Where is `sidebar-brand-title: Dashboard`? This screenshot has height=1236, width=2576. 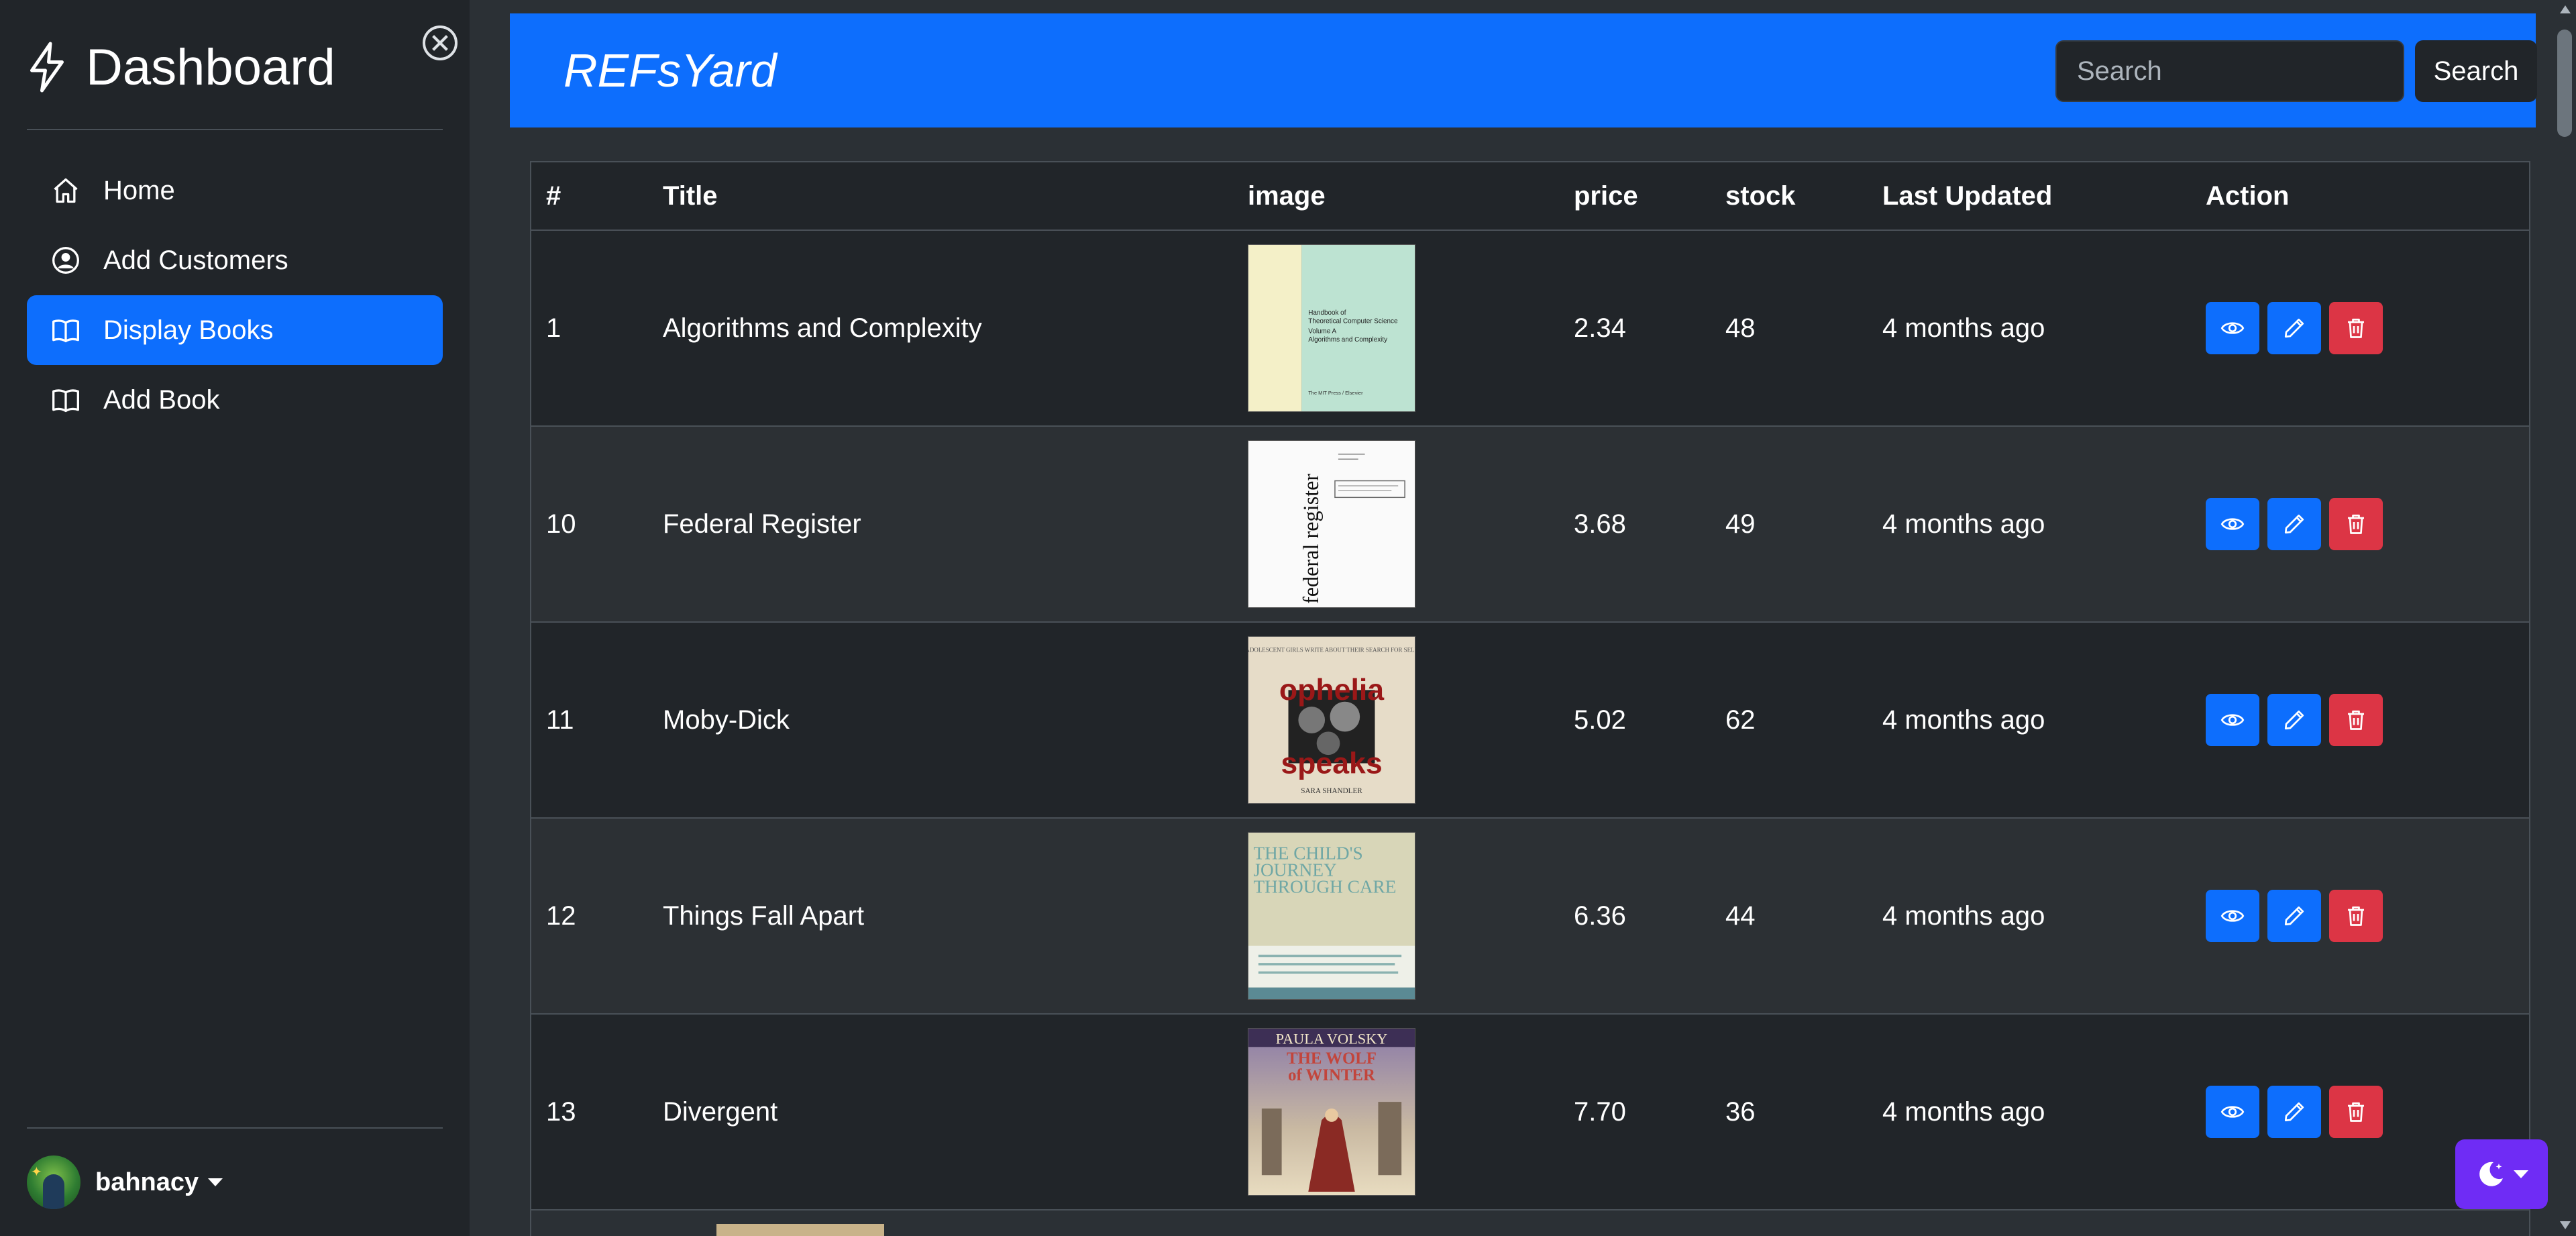
sidebar-brand-title: Dashboard is located at coordinates (210, 67).